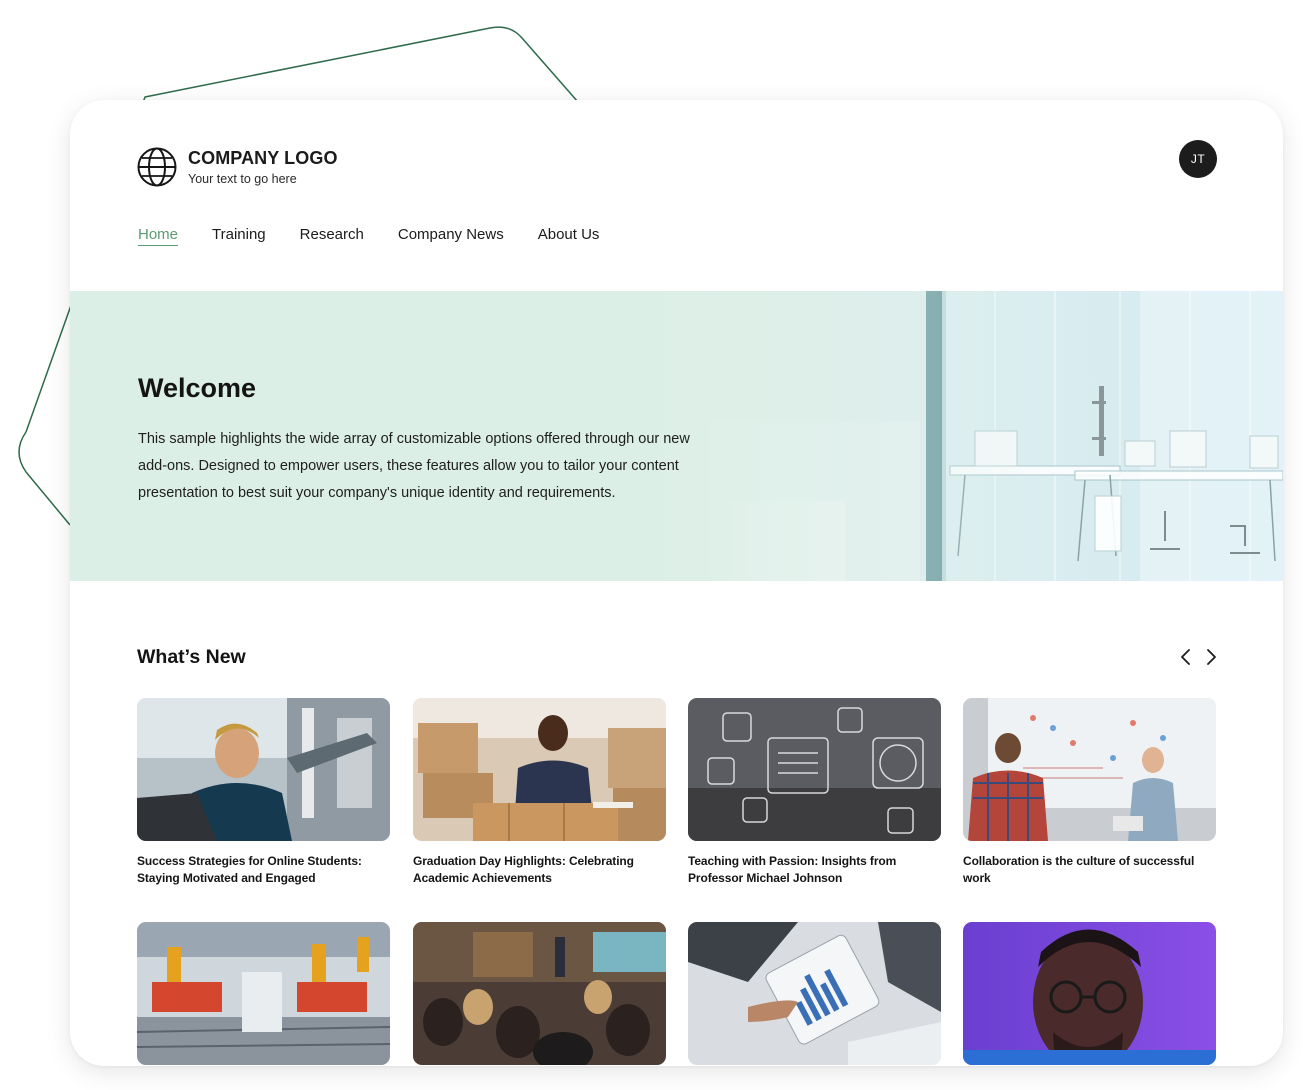 This screenshot has width=1303, height=1090. I want to click on chevron-right-icon, so click(1211, 657).